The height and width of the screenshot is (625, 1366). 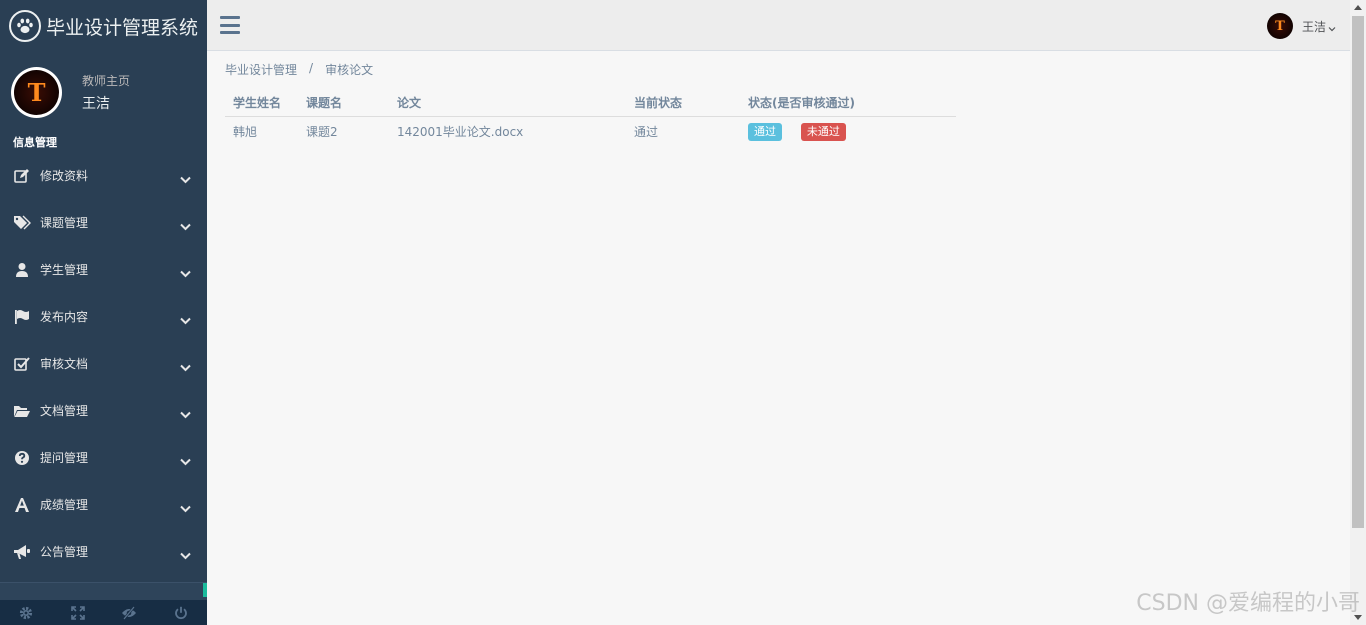 What do you see at coordinates (261, 69) in the screenshot?
I see `breadcrumb-item: 毕业设计管理` at bounding box center [261, 69].